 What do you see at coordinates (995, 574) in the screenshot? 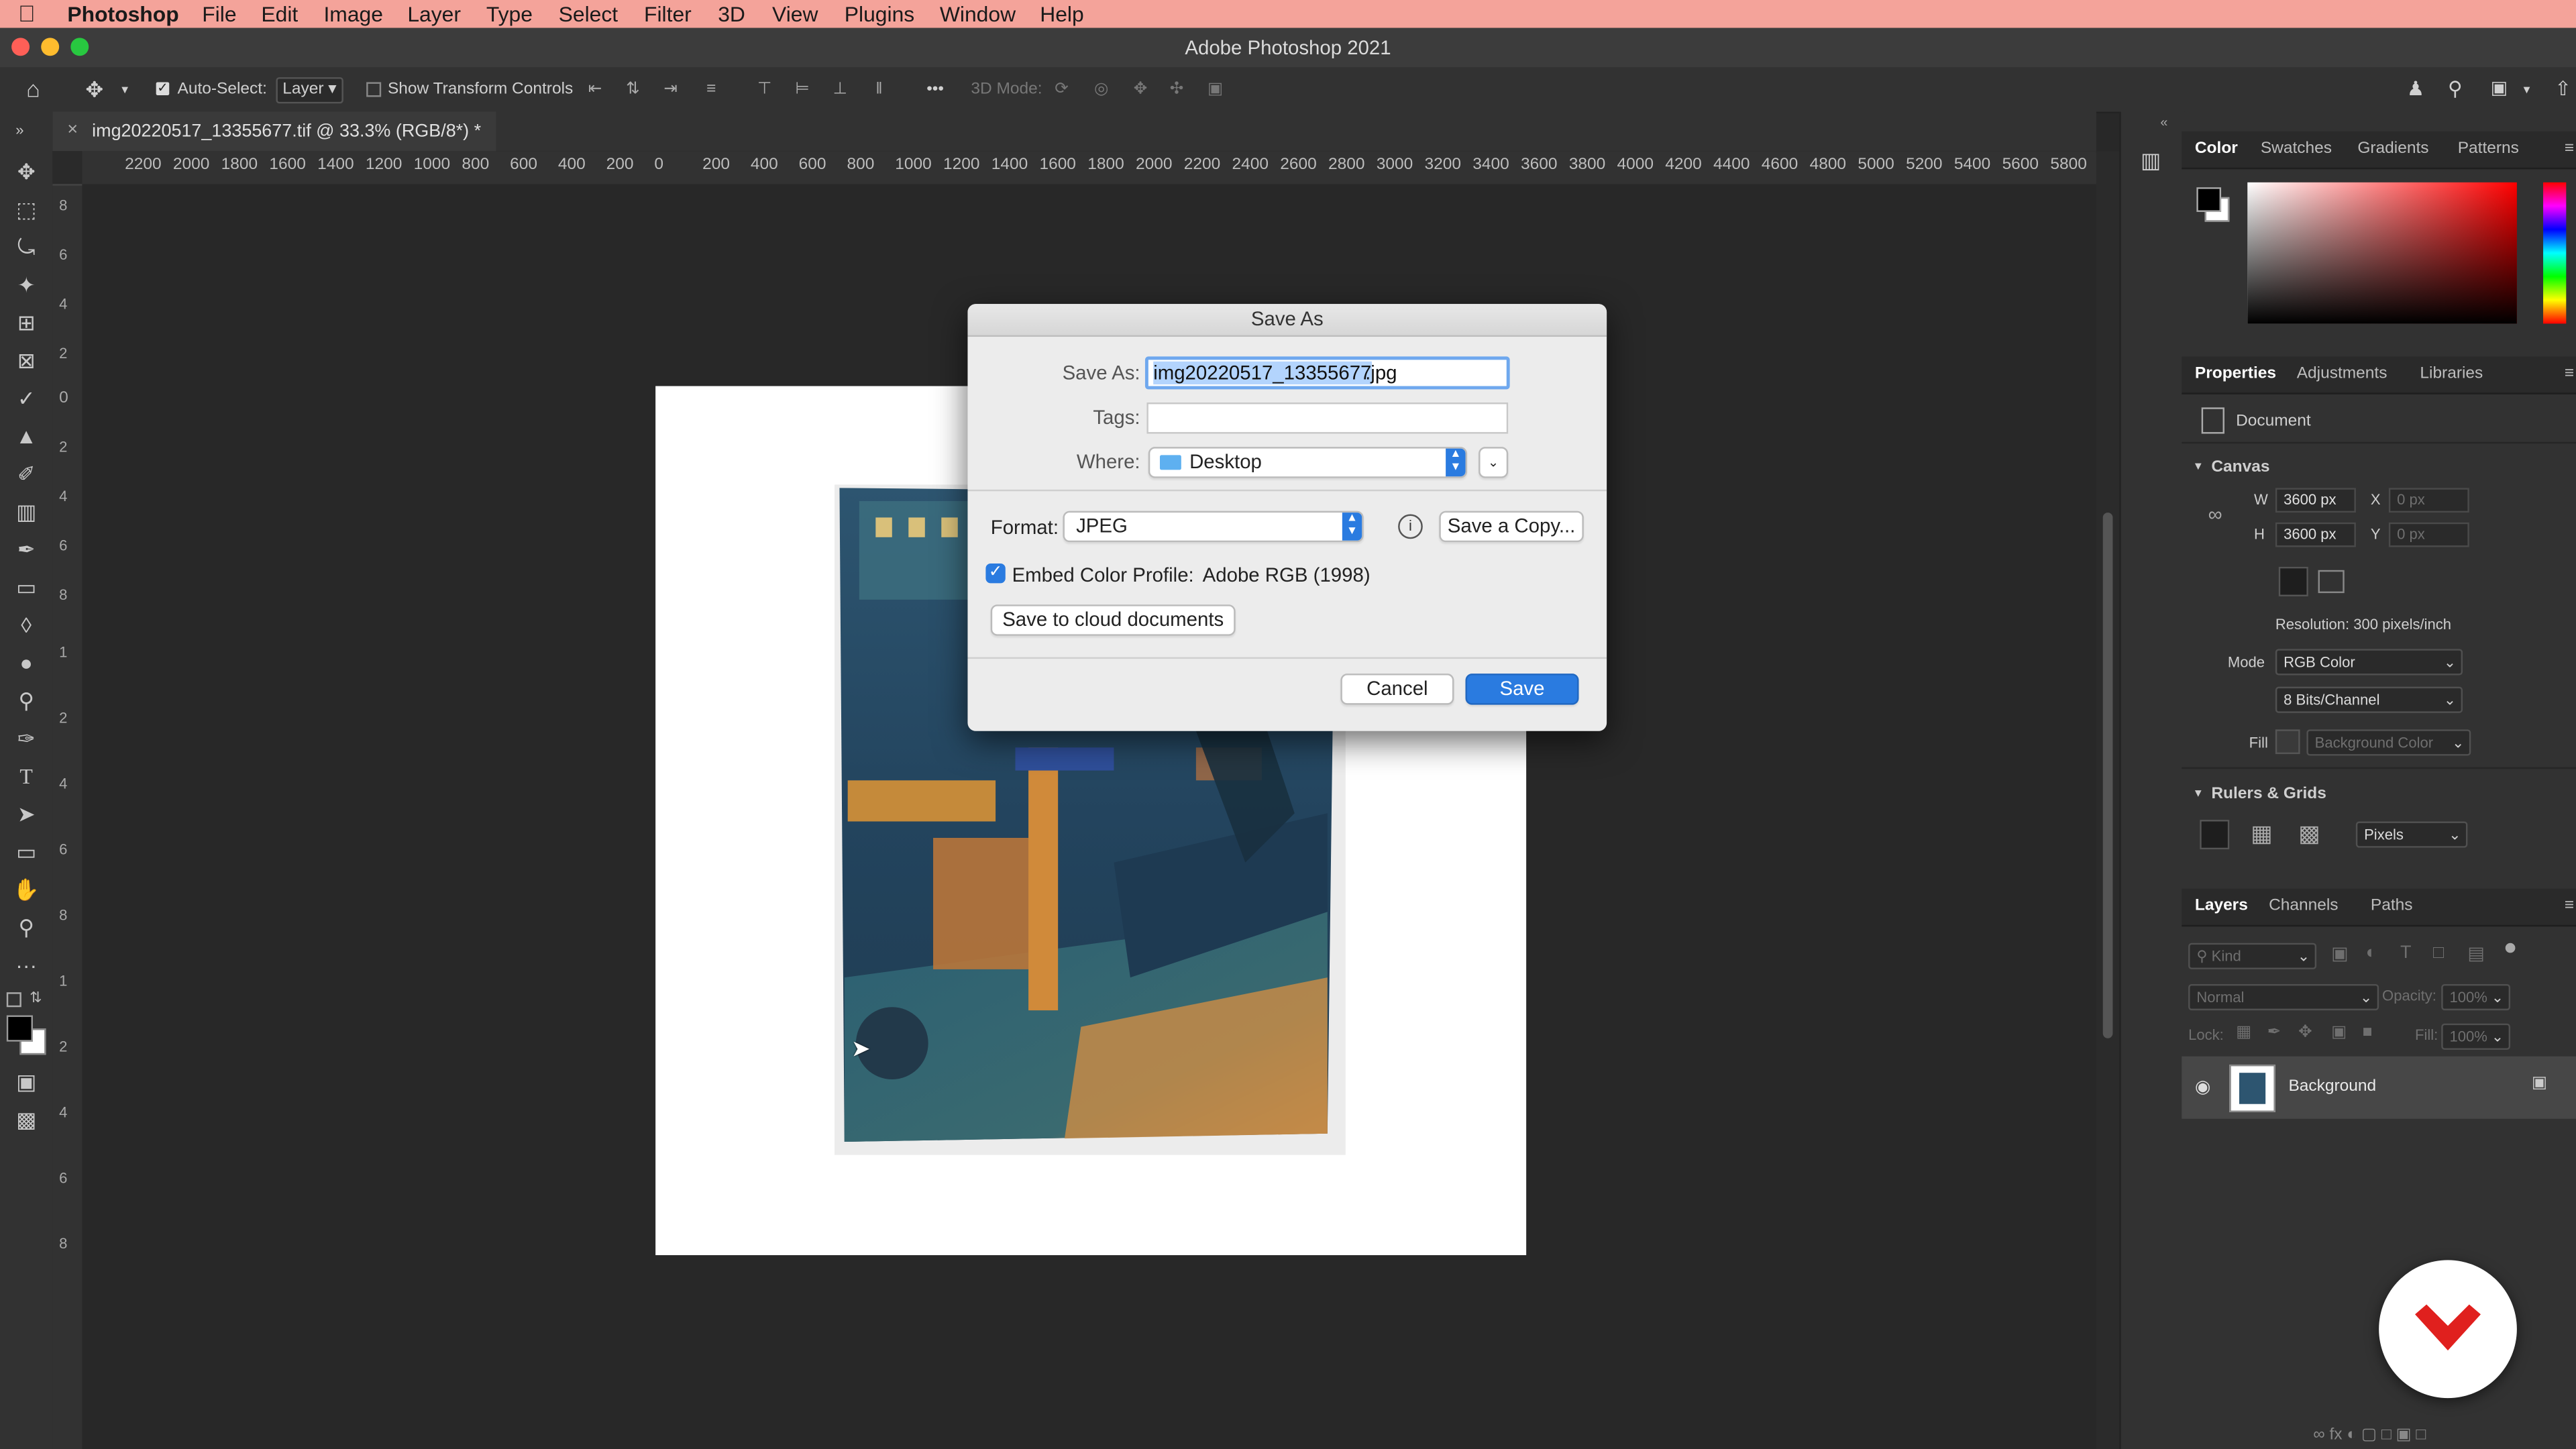
I see `embed-profile-checkbox: ✓` at bounding box center [995, 574].